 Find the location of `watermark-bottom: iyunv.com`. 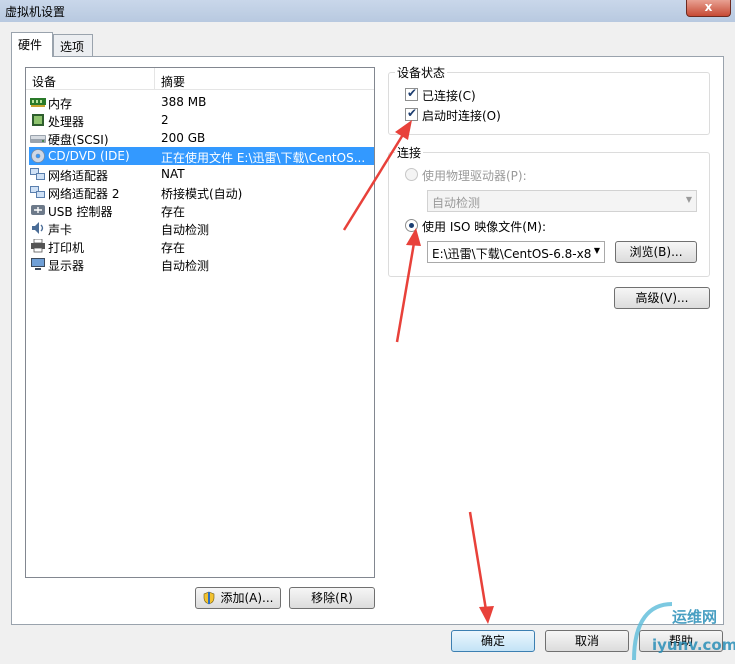

watermark-bottom: iyunv.com is located at coordinates (693, 645).